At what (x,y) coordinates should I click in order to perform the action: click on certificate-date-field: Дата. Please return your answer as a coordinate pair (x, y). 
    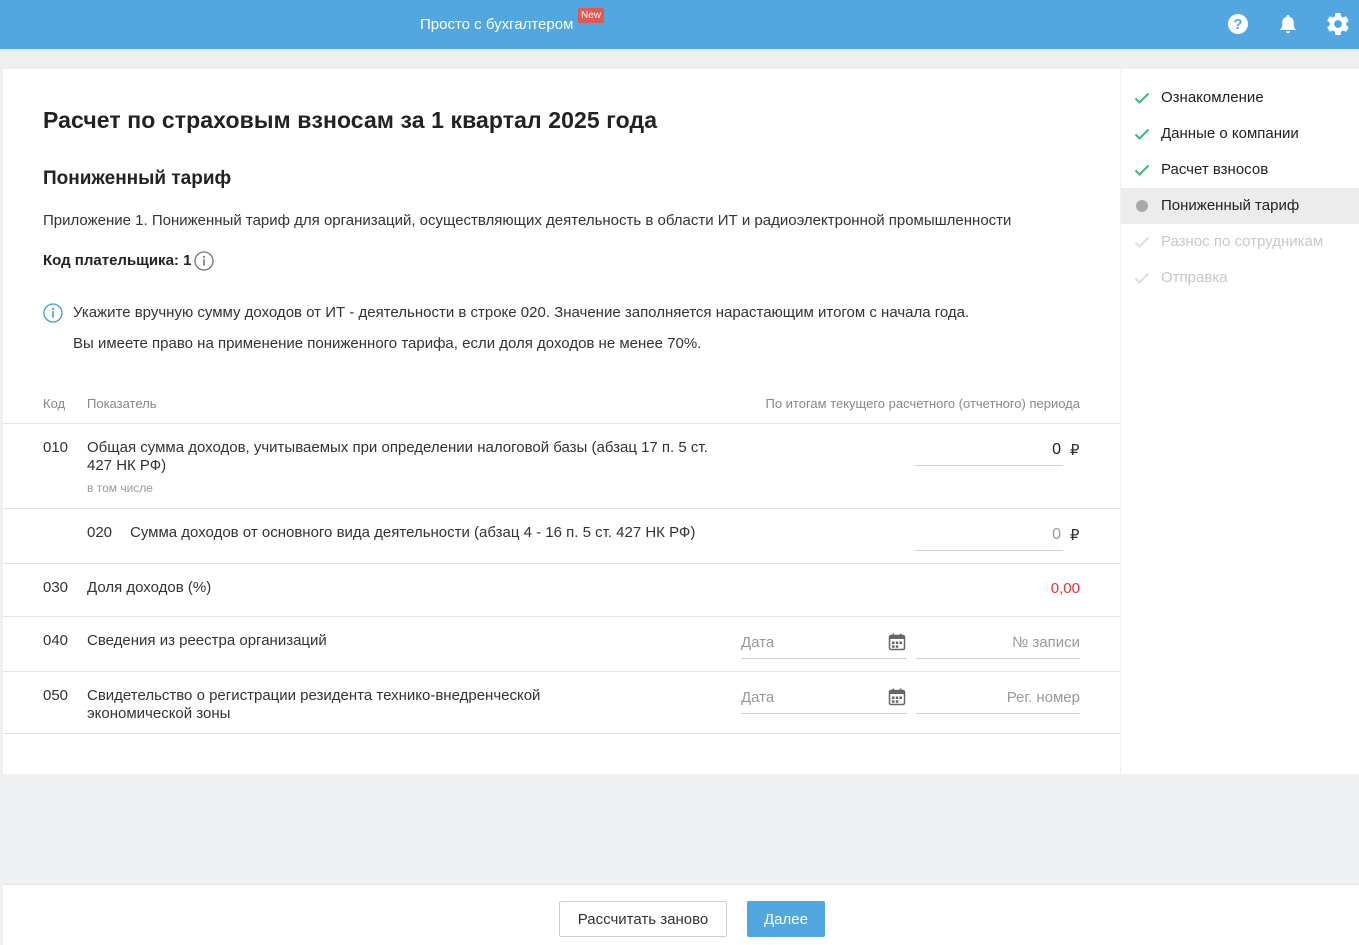
    Looking at the image, I should click on (824, 698).